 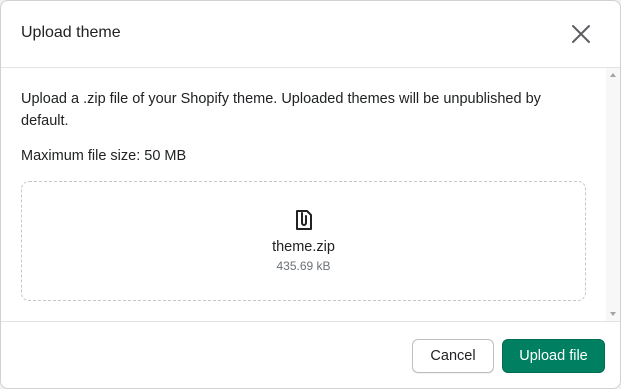 What do you see at coordinates (304, 220) in the screenshot?
I see `paperclip-file-icon` at bounding box center [304, 220].